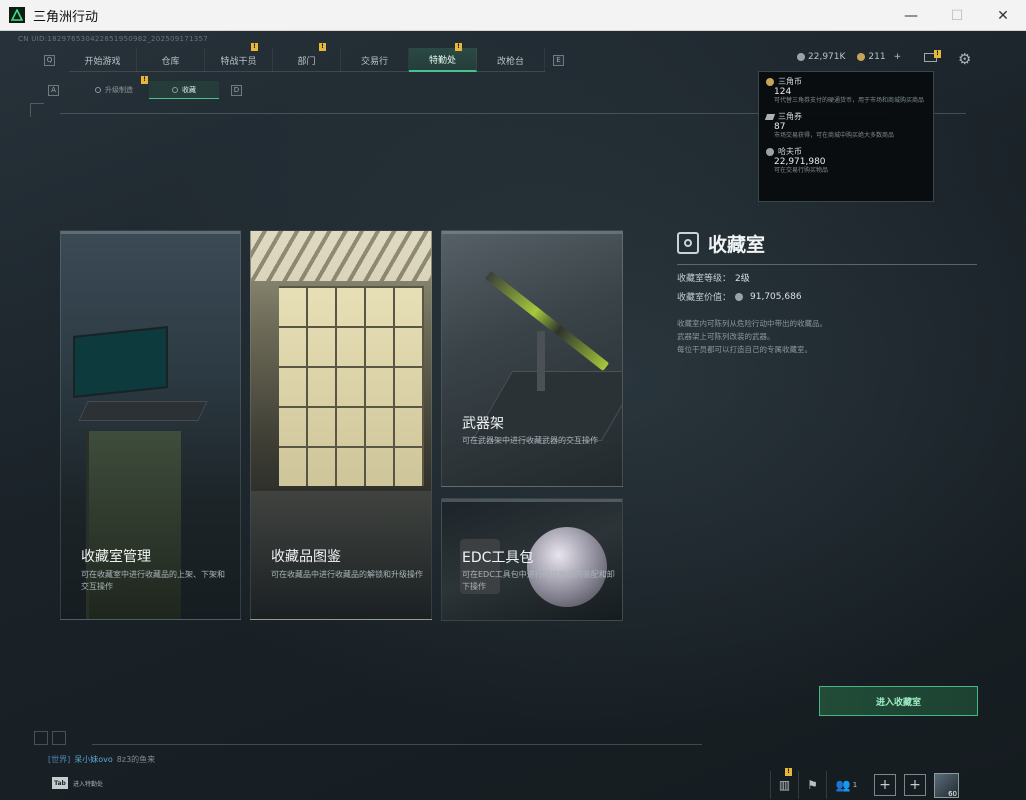 This screenshot has height=800, width=1026. Describe the element at coordinates (347, 574) in the screenshot. I see `card-desc: 可在收藏品中进行收藏品的解锁和升级操作` at that location.